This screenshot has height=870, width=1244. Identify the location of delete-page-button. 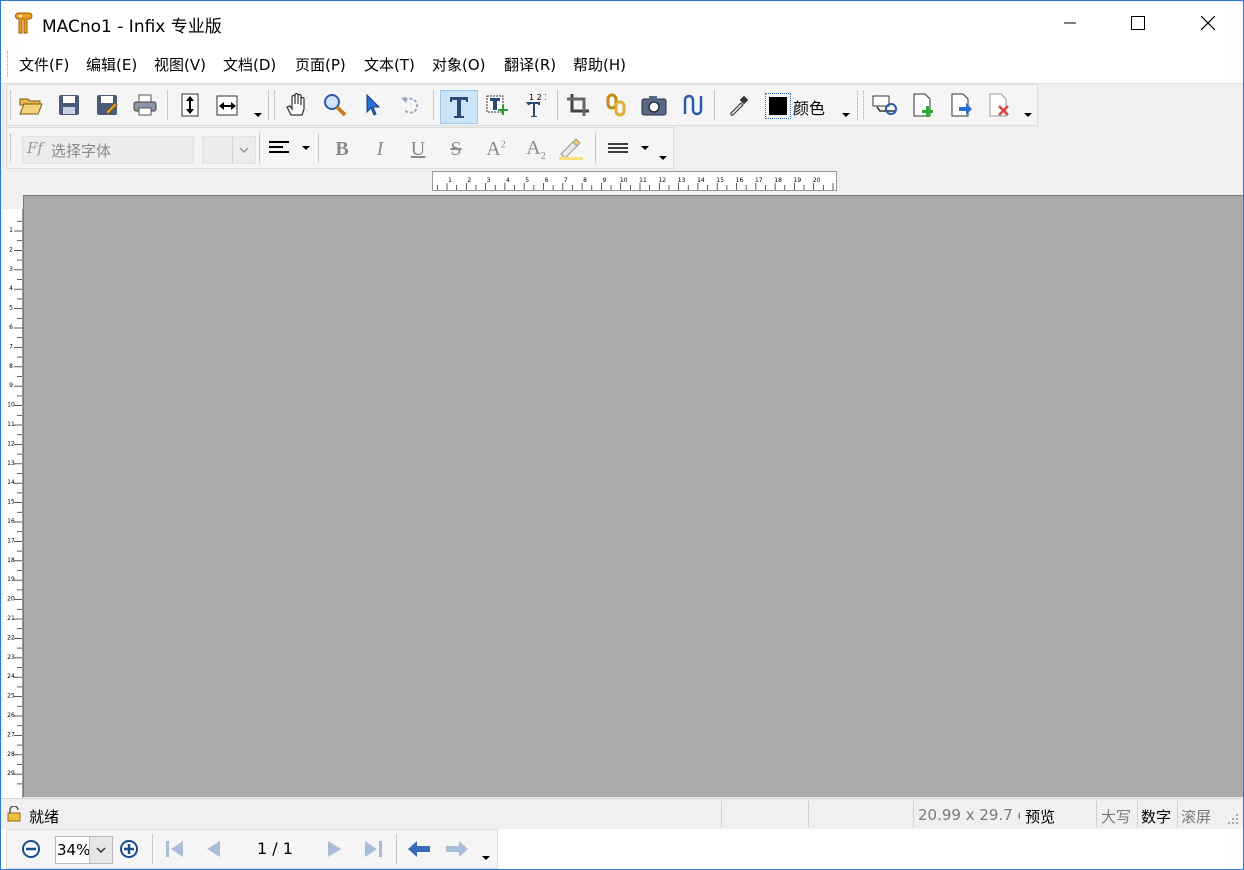
(999, 105).